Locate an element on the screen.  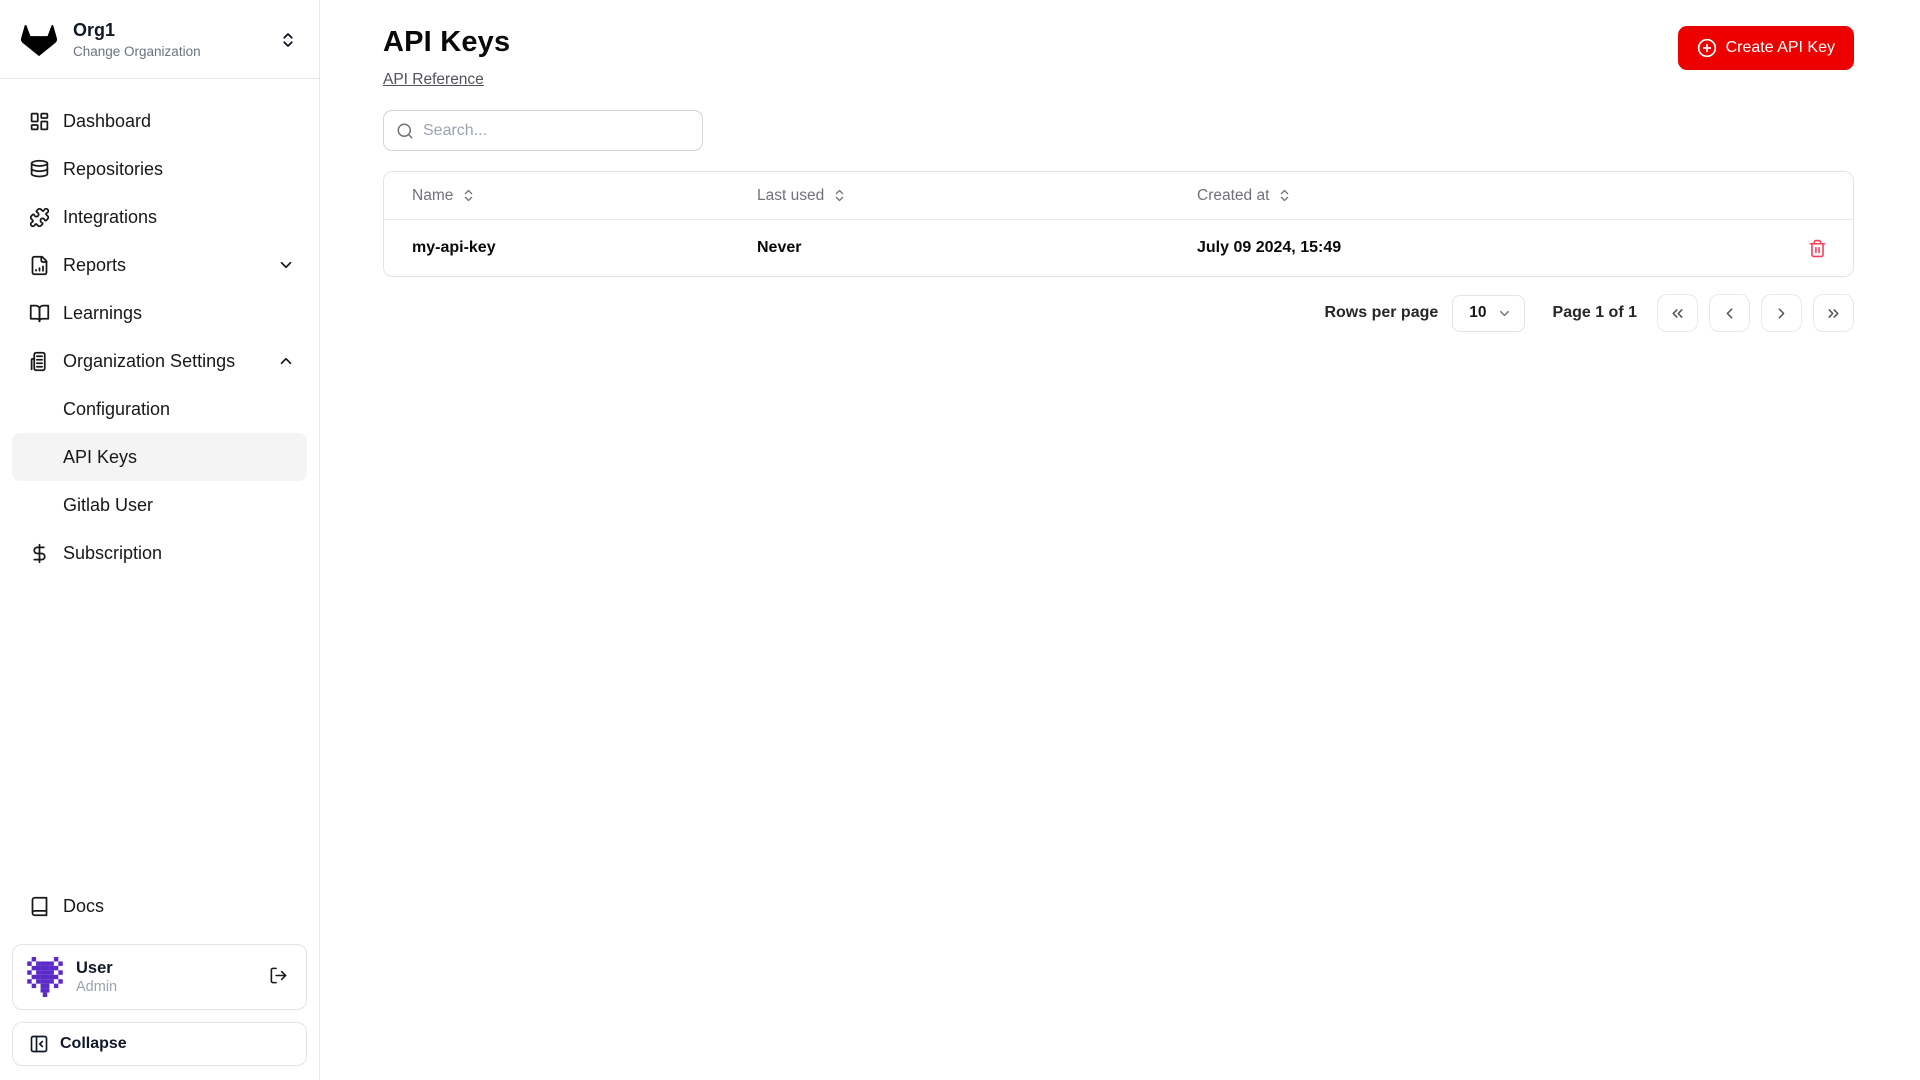
plus-circle-icon is located at coordinates (1707, 48).